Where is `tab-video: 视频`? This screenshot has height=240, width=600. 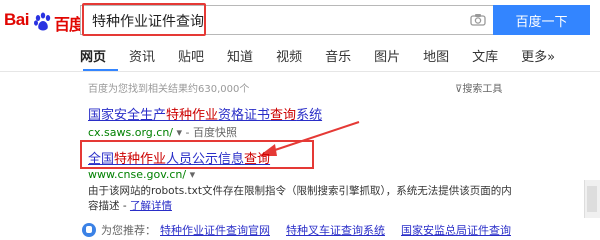 tab-video: 视频 is located at coordinates (289, 57).